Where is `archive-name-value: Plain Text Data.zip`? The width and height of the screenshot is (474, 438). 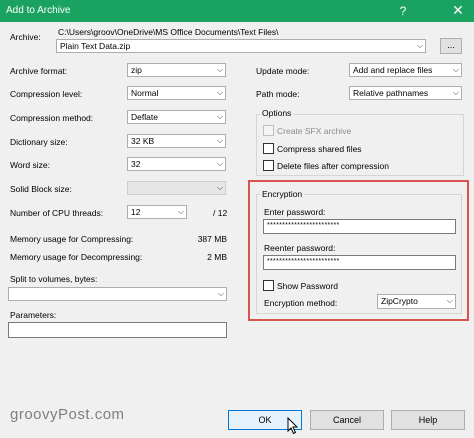
archive-name-value: Plain Text Data.zip is located at coordinates (95, 46).